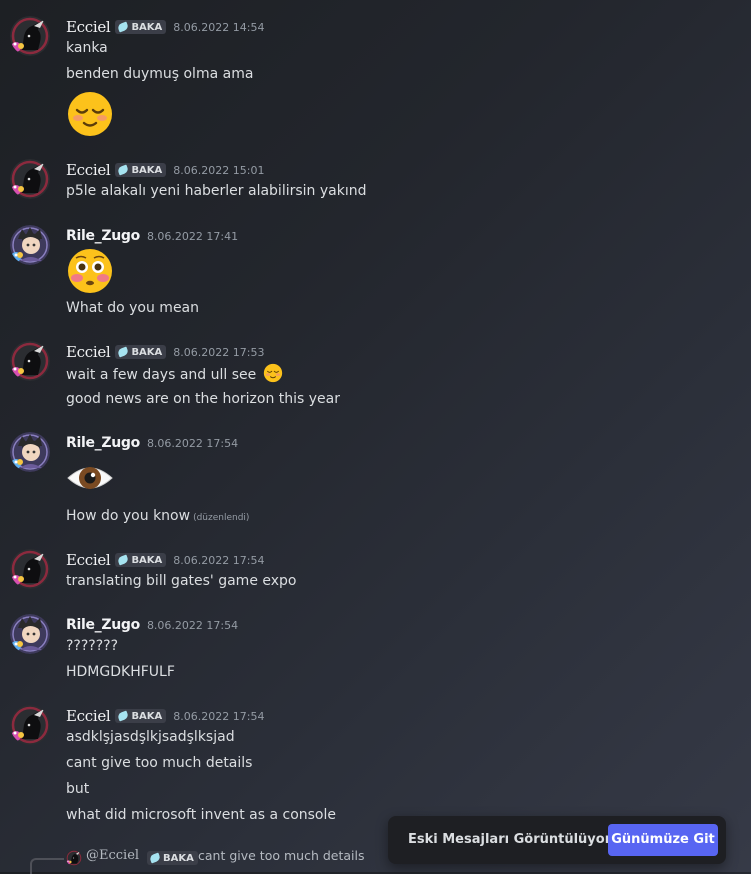  What do you see at coordinates (203, 399) in the screenshot?
I see `message-text: good news are on the horizon this year` at bounding box center [203, 399].